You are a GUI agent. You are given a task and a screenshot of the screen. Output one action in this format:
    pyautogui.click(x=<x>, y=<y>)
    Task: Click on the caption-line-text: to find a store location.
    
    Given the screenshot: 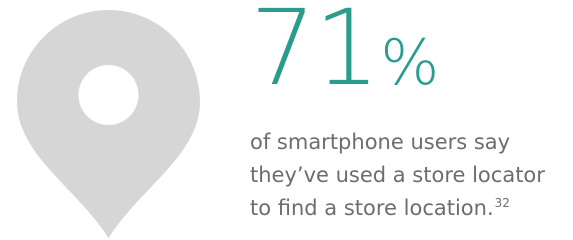 What is the action you would take?
    pyautogui.click(x=372, y=208)
    